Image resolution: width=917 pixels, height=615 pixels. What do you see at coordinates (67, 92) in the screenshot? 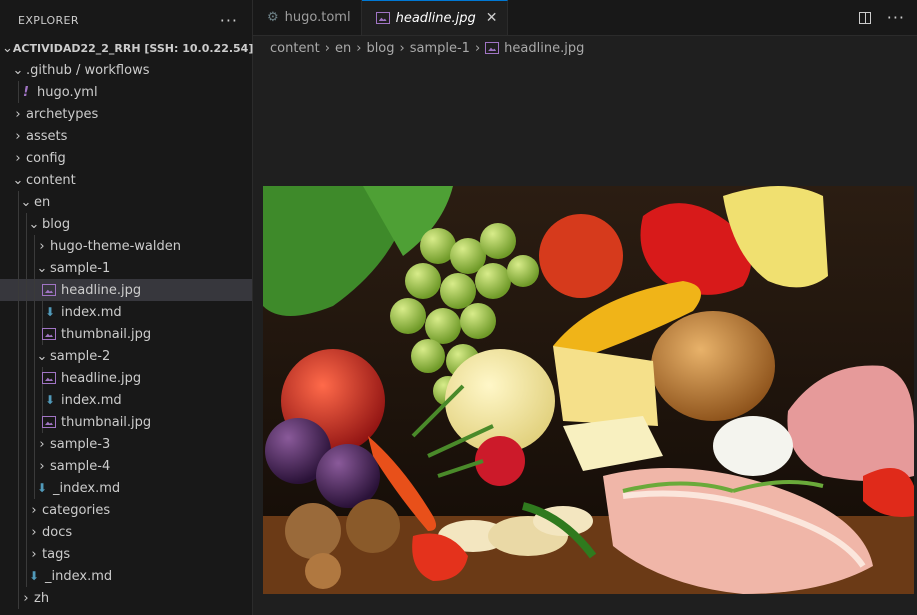
I see `tree-item-label: hugo.yml` at bounding box center [67, 92].